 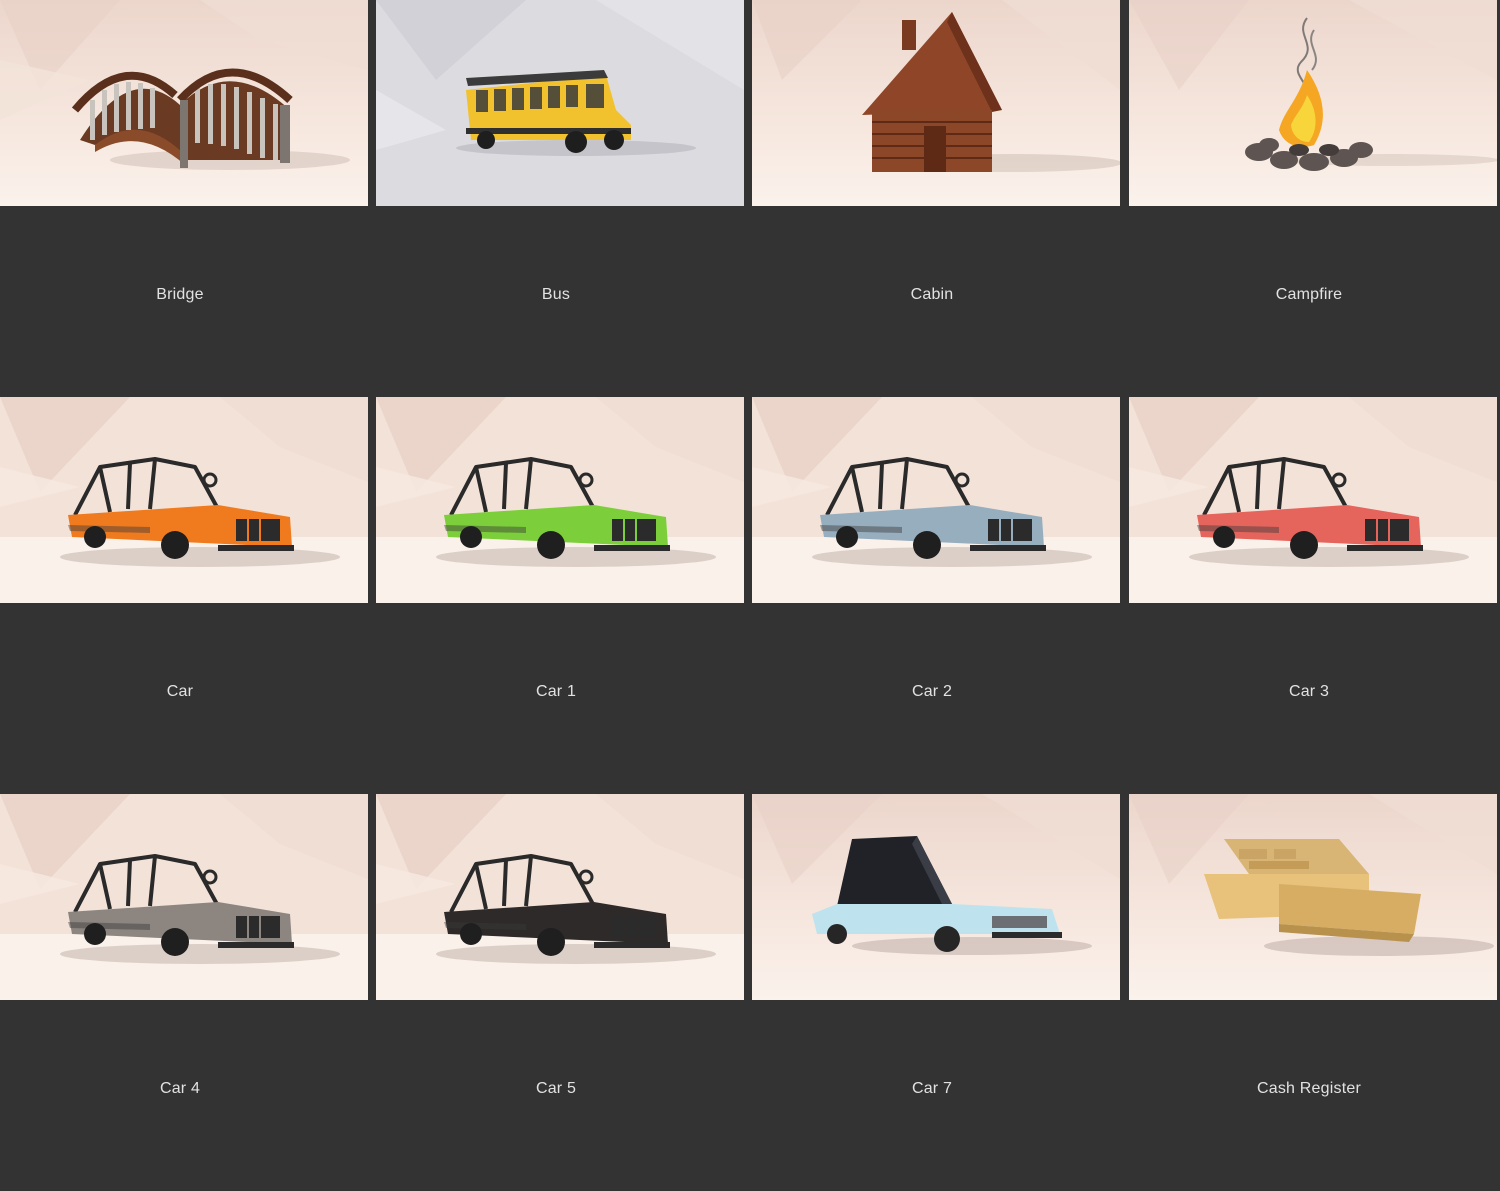 I want to click on car-4-thumbnail, so click(x=184, y=897).